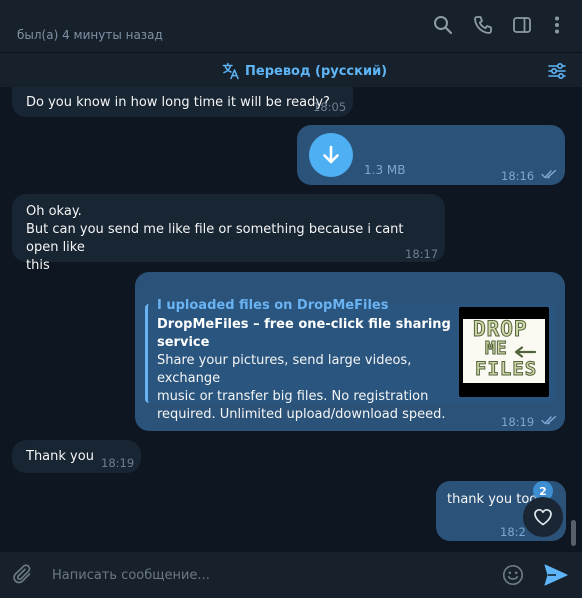 This screenshot has height=598, width=582. I want to click on composer-bar, so click(291, 575).